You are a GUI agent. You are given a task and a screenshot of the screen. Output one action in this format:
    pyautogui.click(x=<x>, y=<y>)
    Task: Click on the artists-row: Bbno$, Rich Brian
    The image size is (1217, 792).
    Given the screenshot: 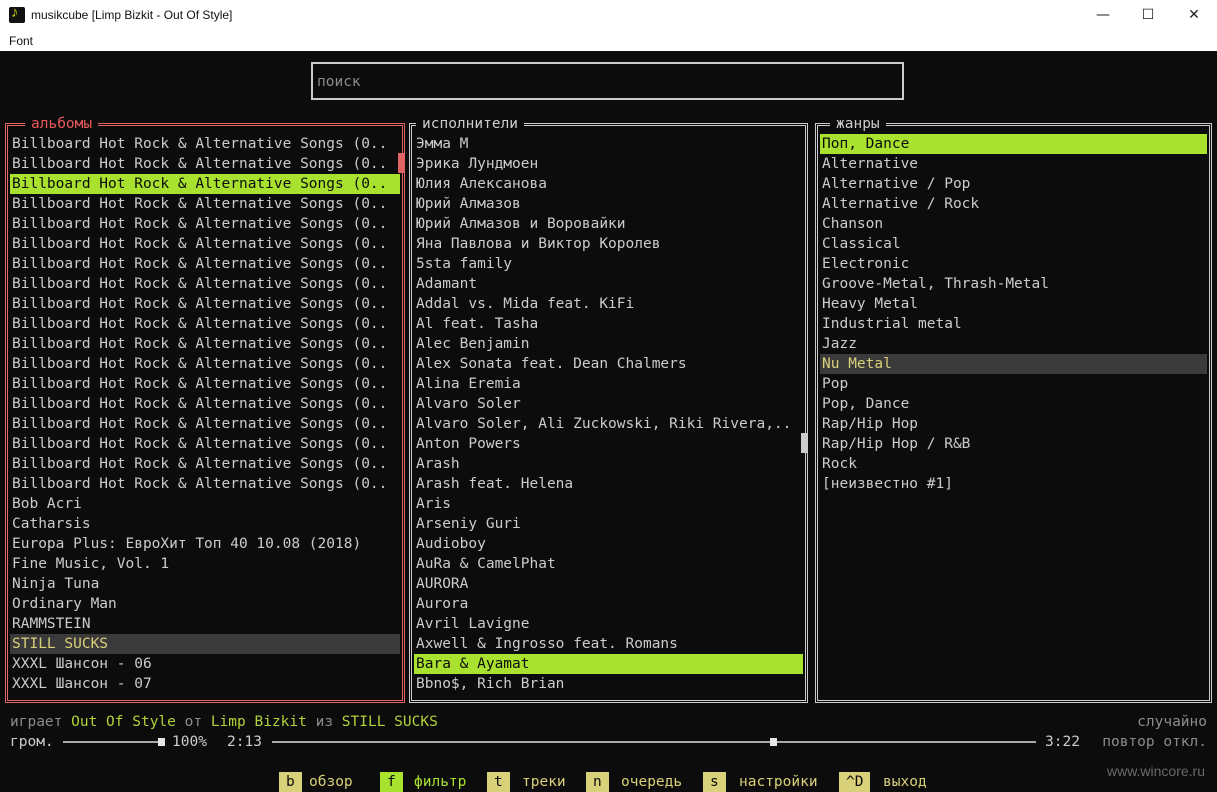 What is the action you would take?
    pyautogui.click(x=608, y=684)
    